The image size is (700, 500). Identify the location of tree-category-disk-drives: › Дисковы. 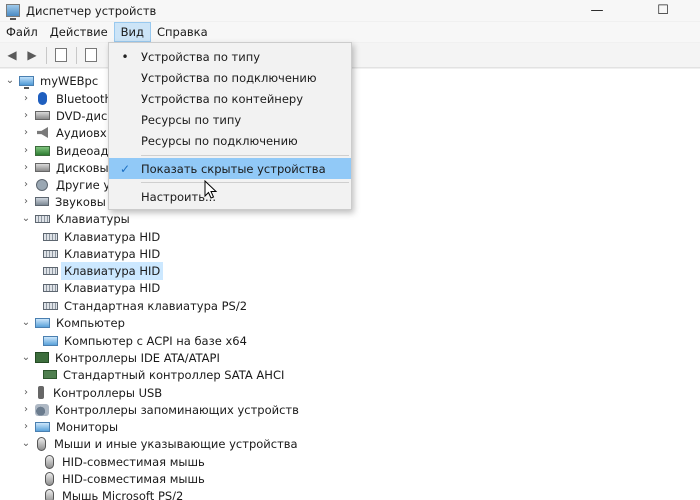
(65, 167).